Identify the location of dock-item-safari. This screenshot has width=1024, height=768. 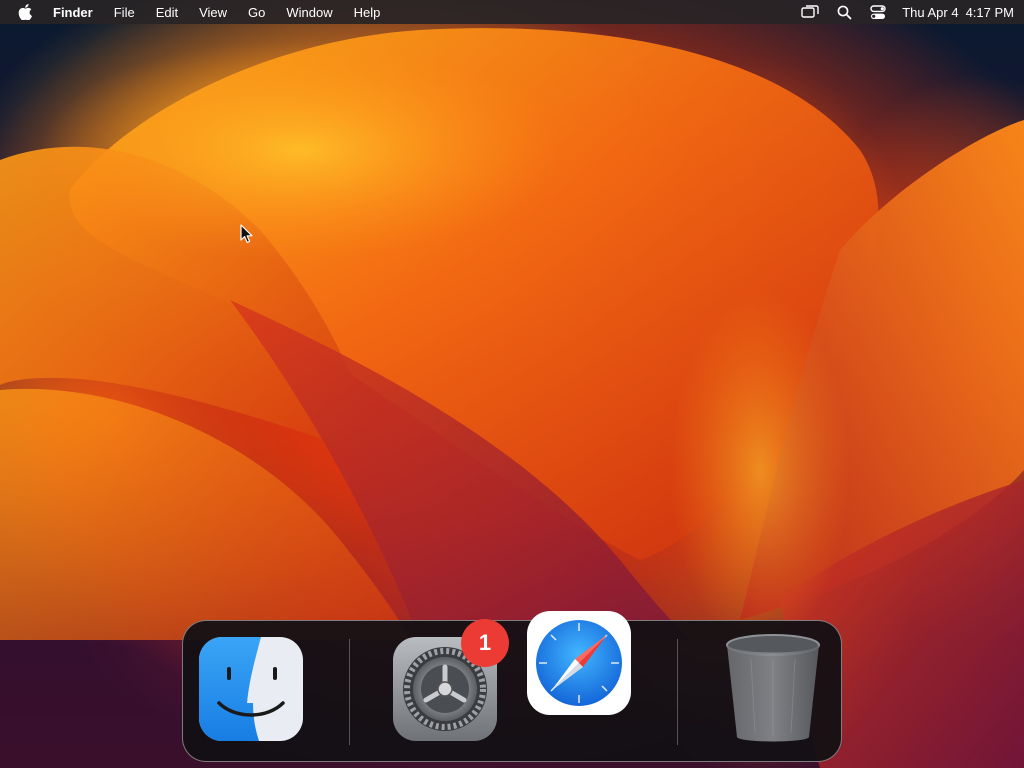
(579, 665).